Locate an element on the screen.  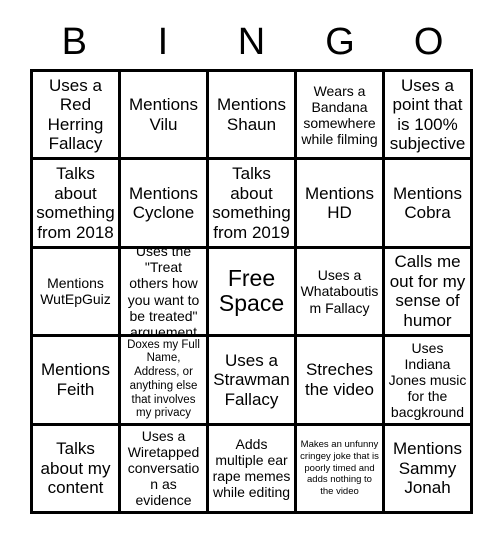
bingo-cell-text: Talks about my content is located at coordinates (75, 468).